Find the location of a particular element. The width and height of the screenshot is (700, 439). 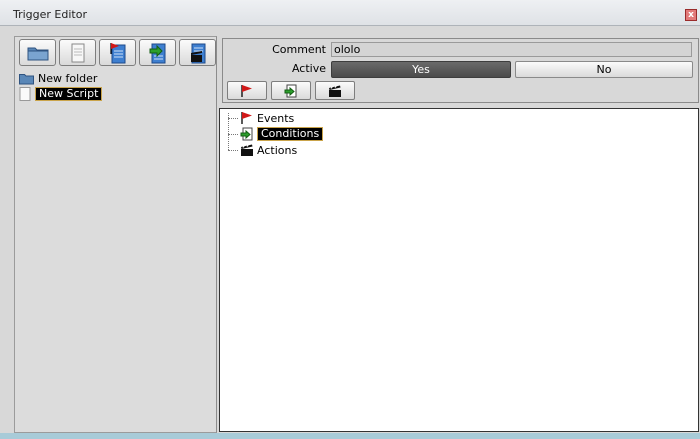

active-yes-button: Yes is located at coordinates (421, 69).